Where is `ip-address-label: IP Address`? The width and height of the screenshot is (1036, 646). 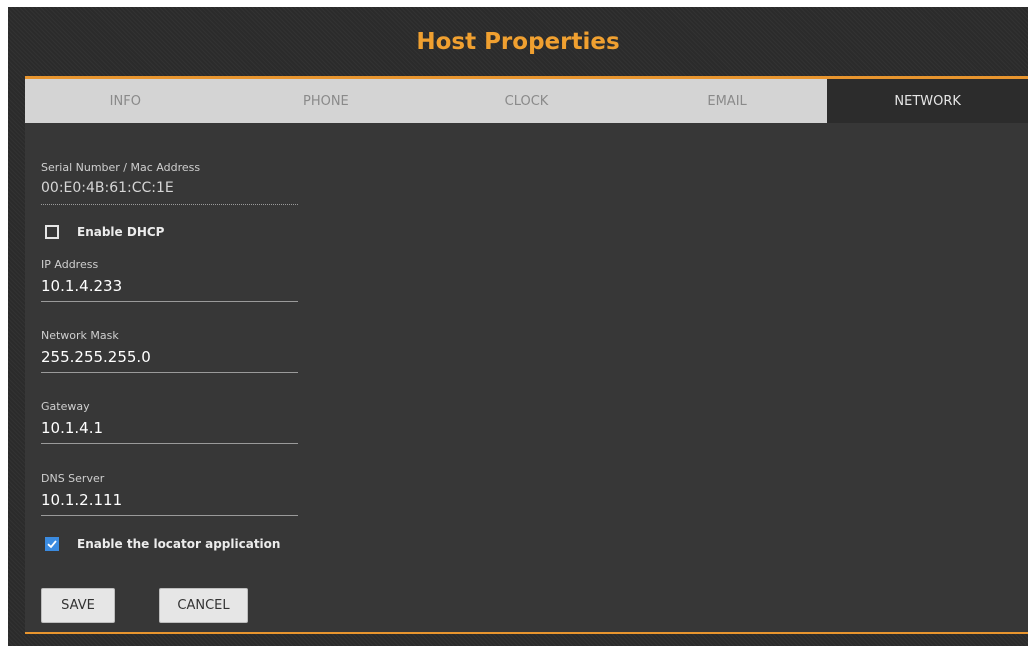
ip-address-label: IP Address is located at coordinates (70, 264).